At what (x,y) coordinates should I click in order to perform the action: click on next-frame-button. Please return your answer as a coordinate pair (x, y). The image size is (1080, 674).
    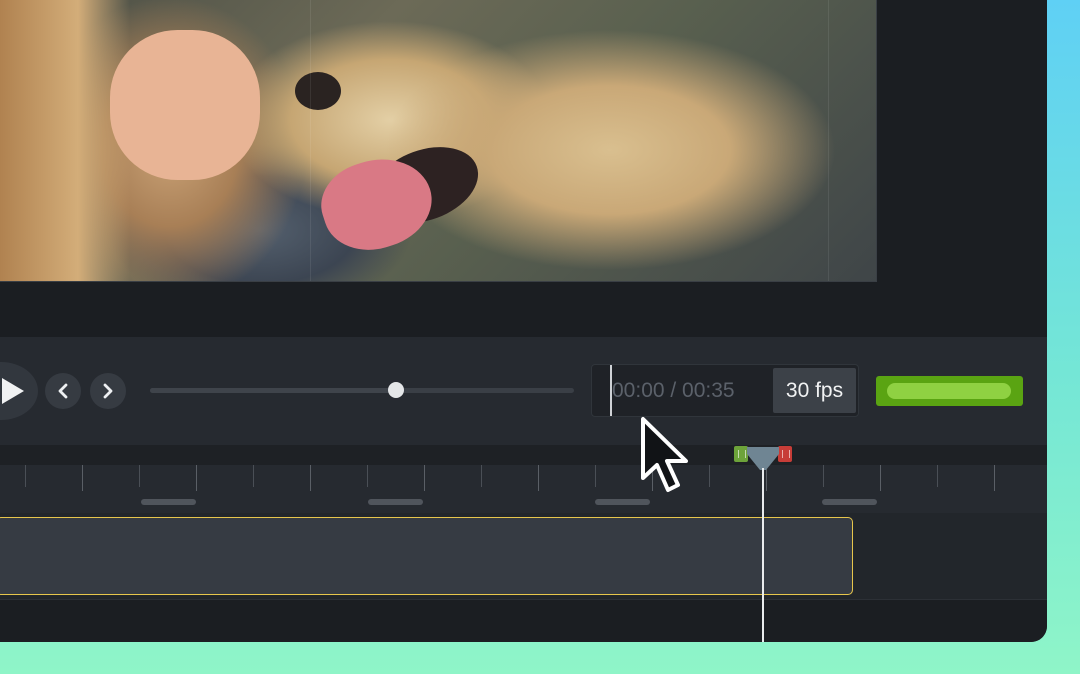
    Looking at the image, I should click on (108, 391).